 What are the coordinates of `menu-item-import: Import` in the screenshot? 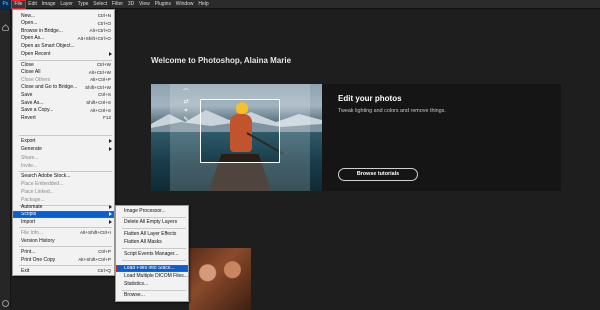 It's located at (63, 222).